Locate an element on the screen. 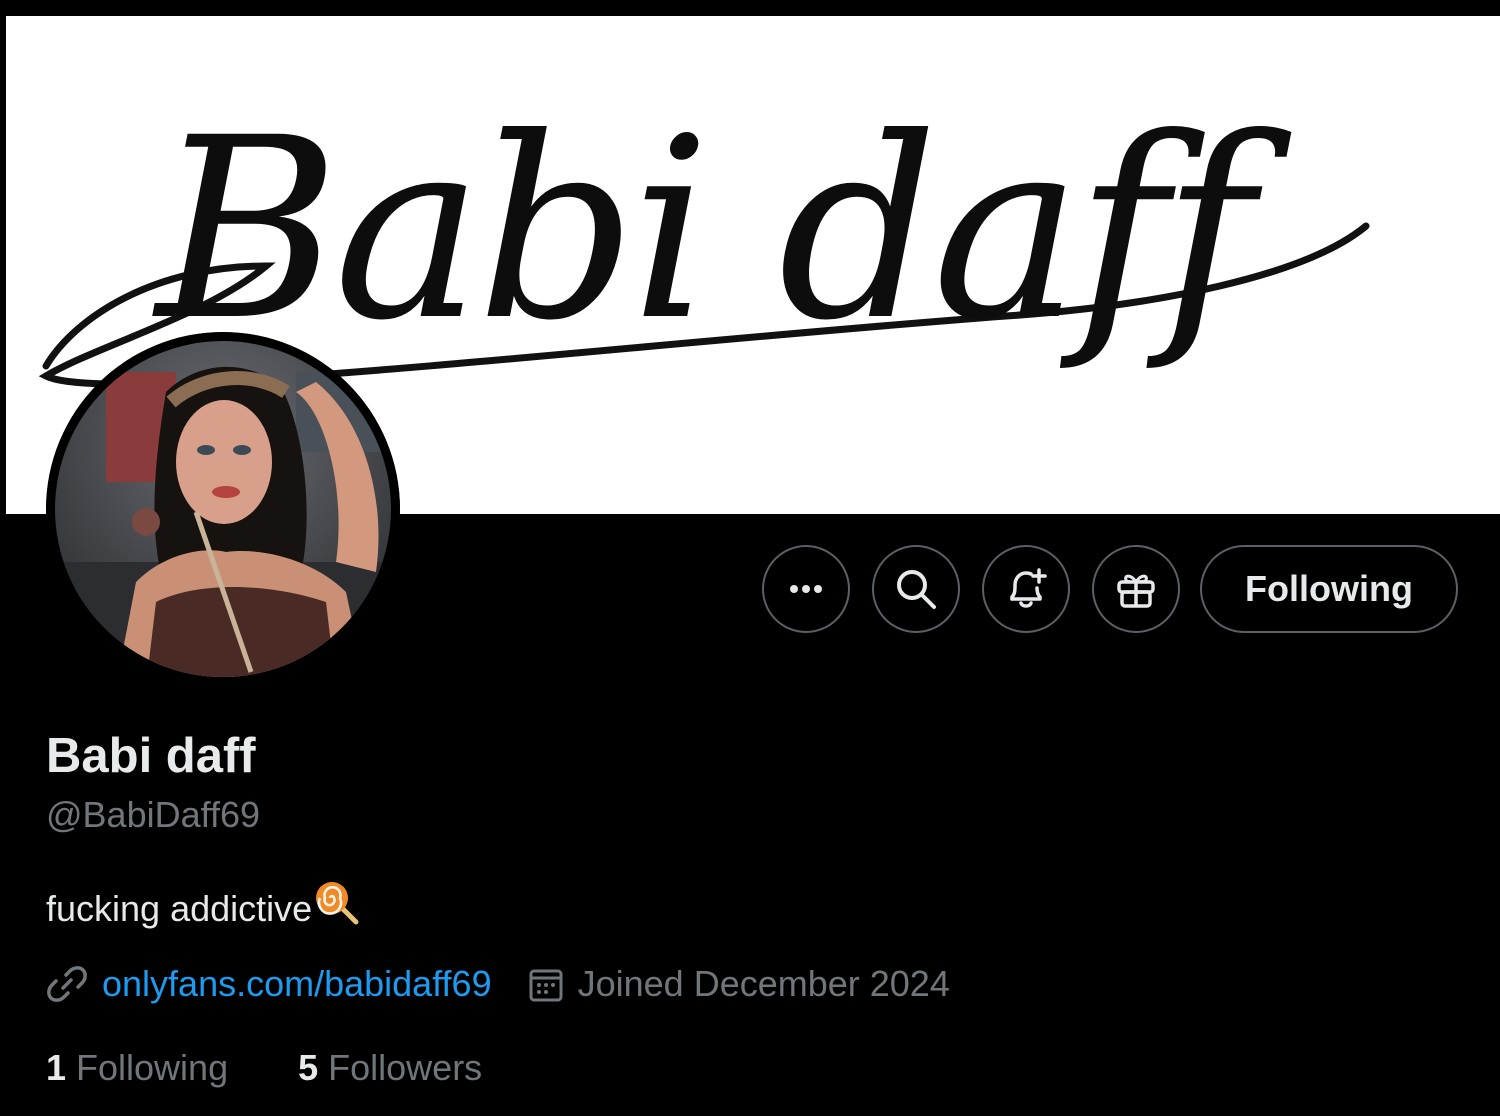 The height and width of the screenshot is (1116, 1500). more-button is located at coordinates (806, 589).